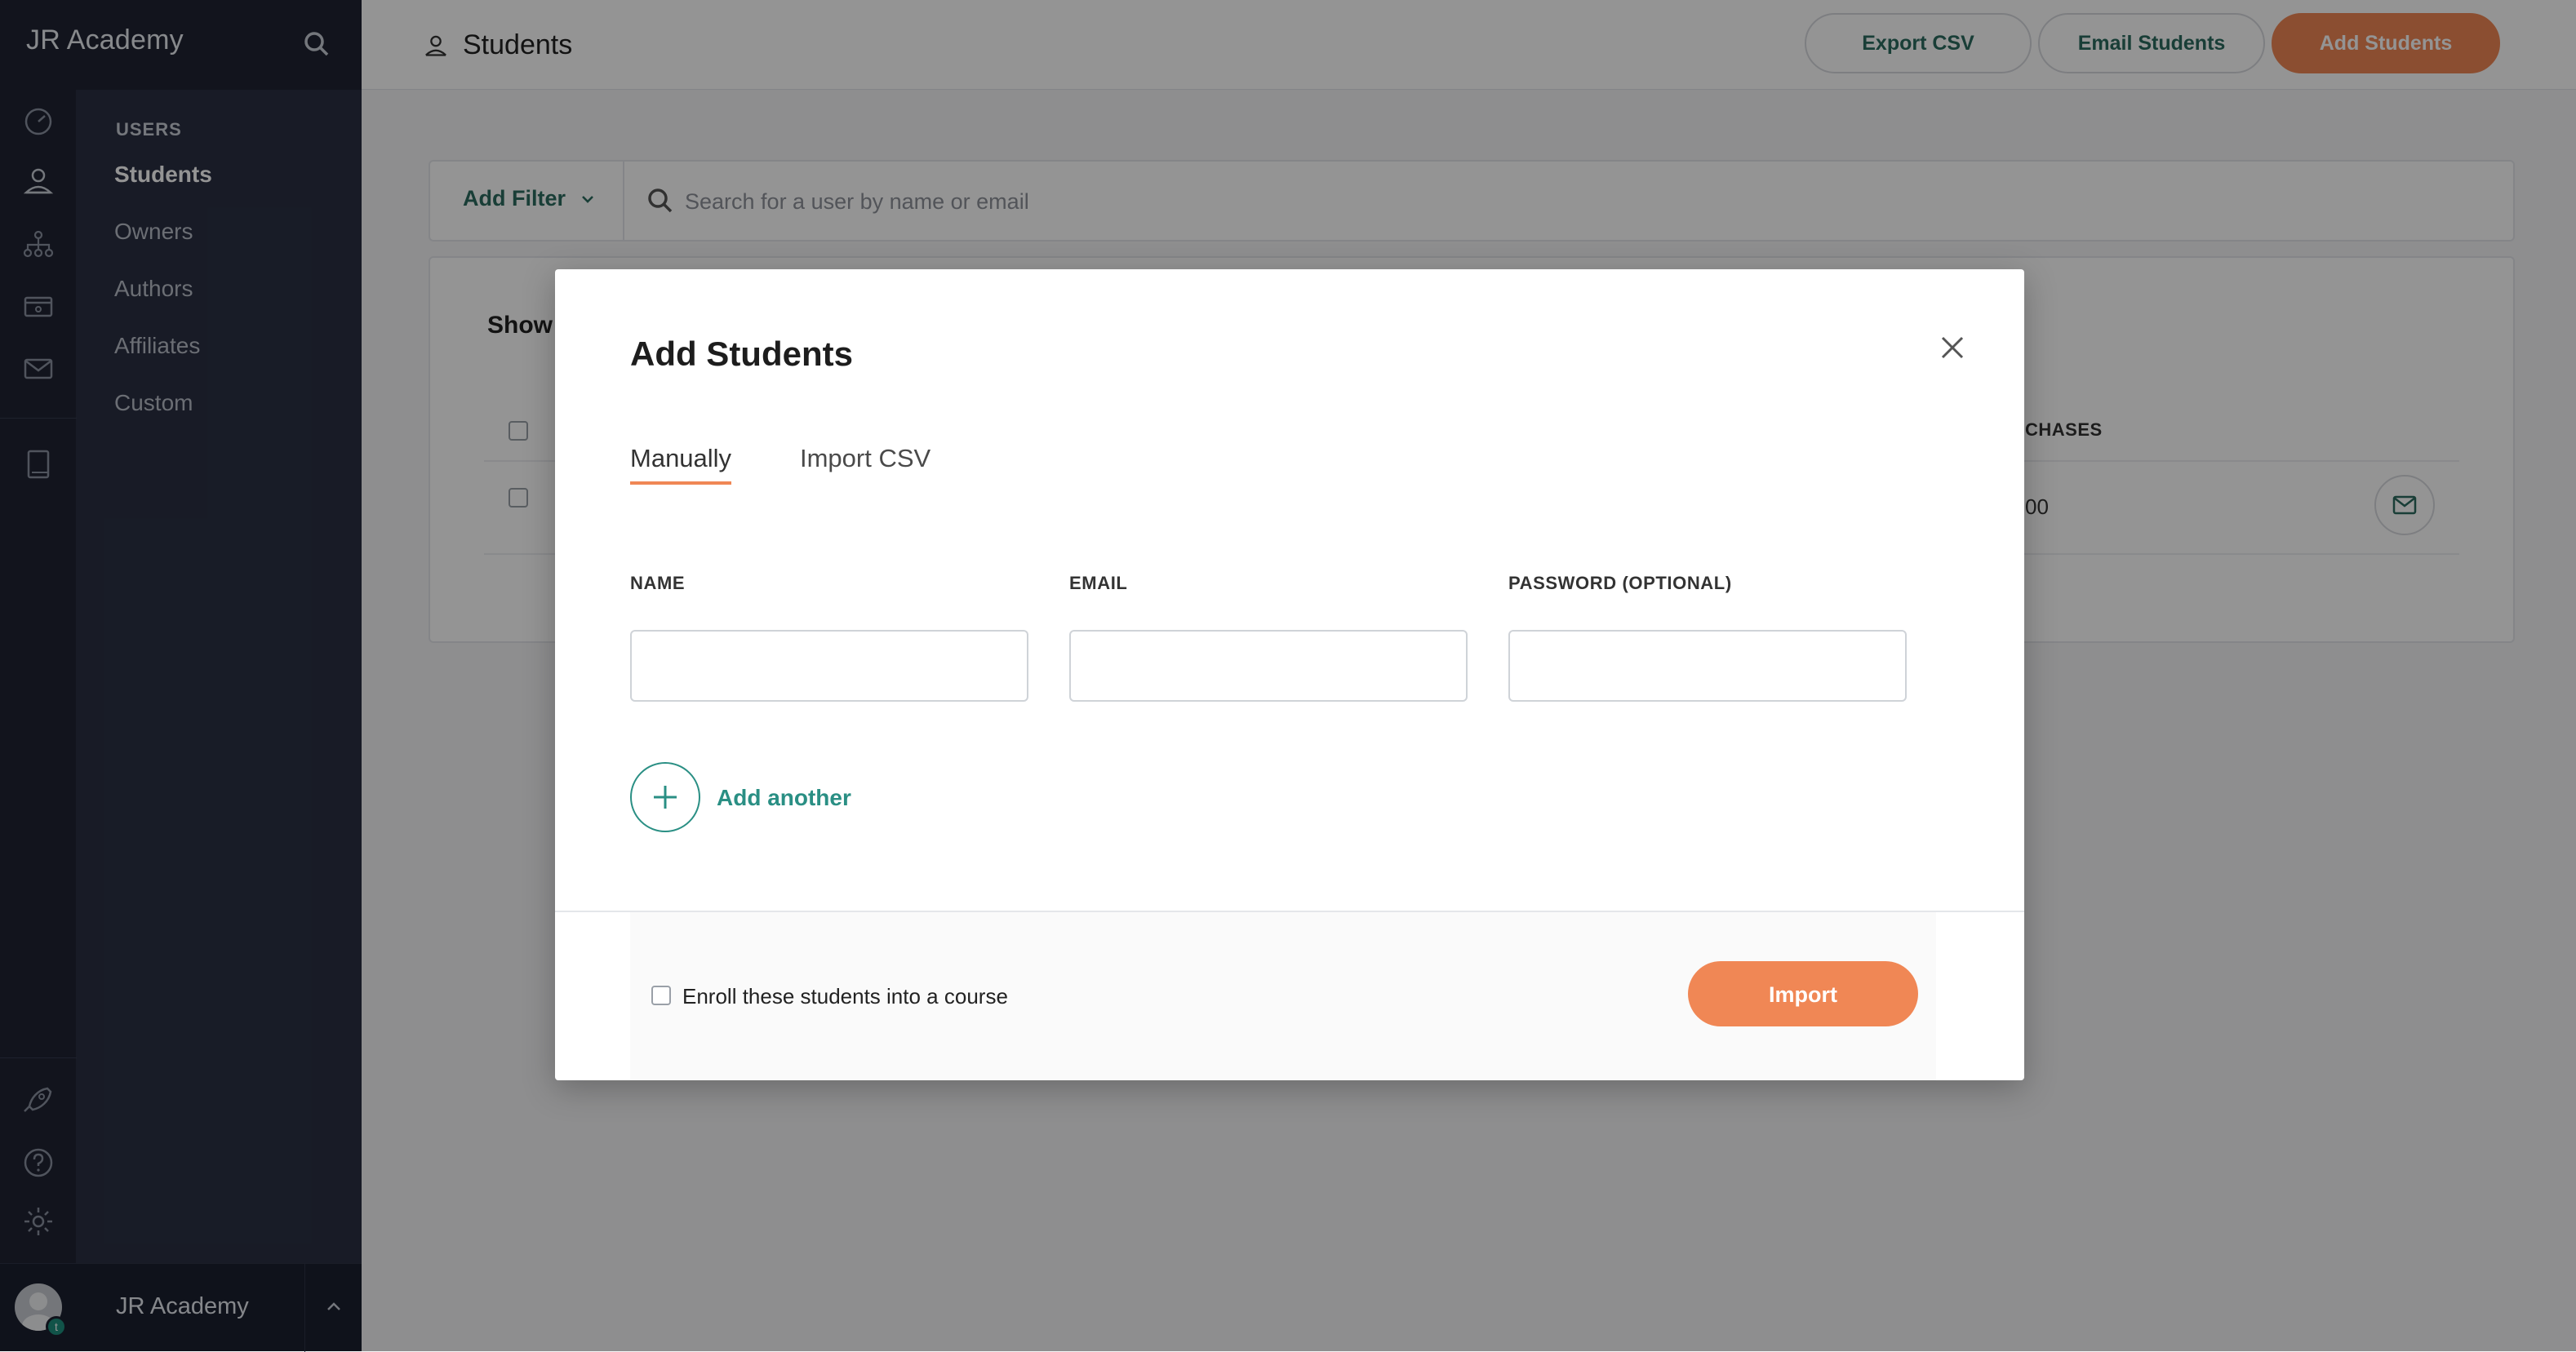 The image size is (2576, 1352). I want to click on name-label: NAME, so click(658, 583).